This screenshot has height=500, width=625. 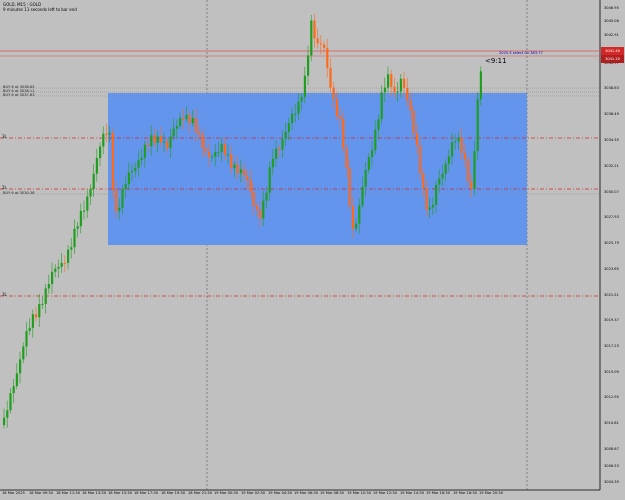 What do you see at coordinates (611, 35) in the screenshot?
I see `price-tick-label: 3042.91` at bounding box center [611, 35].